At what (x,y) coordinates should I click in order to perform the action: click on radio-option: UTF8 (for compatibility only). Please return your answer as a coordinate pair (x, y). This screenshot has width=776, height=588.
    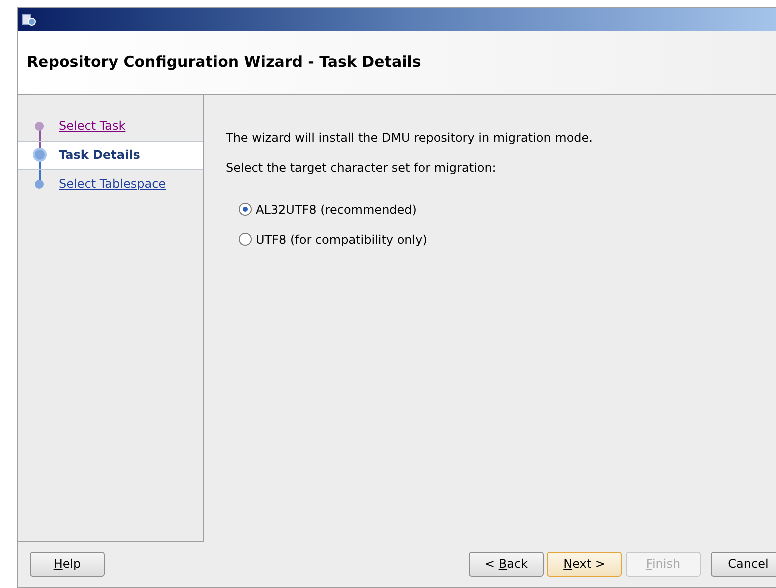
    Looking at the image, I should click on (507, 239).